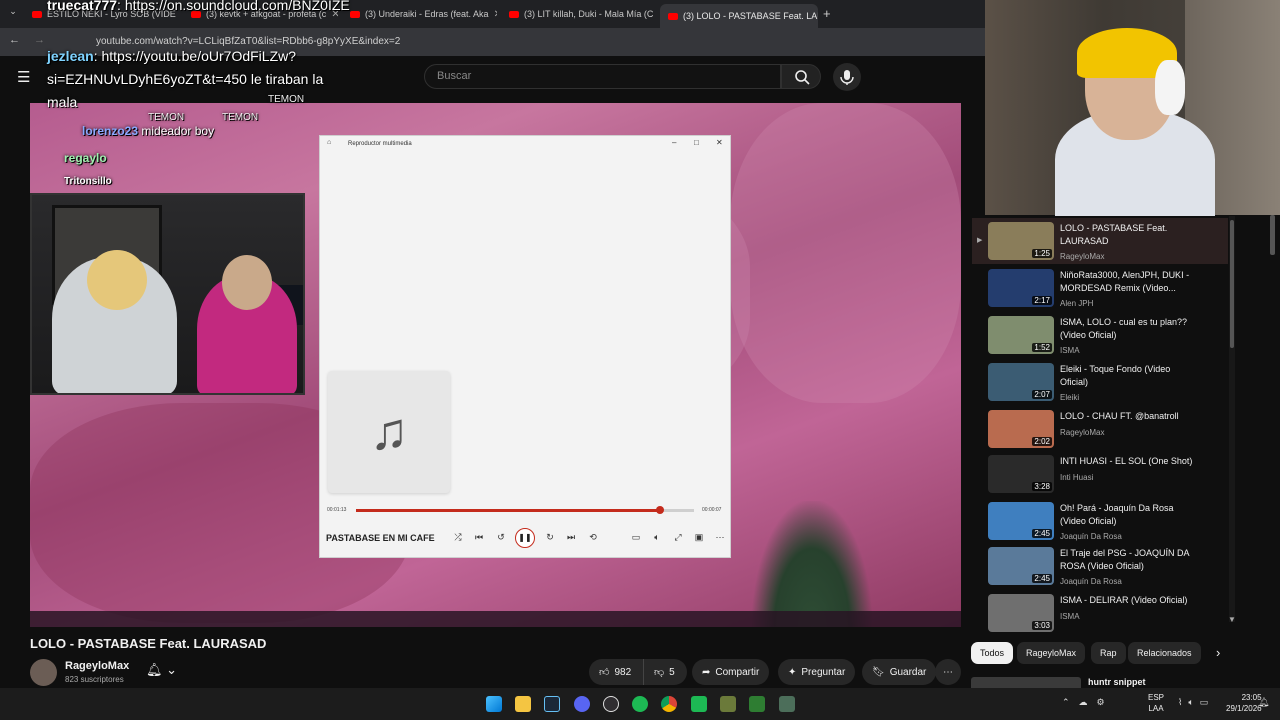  Describe the element at coordinates (720, 537) in the screenshot. I see `more-icon: ⋯` at that location.